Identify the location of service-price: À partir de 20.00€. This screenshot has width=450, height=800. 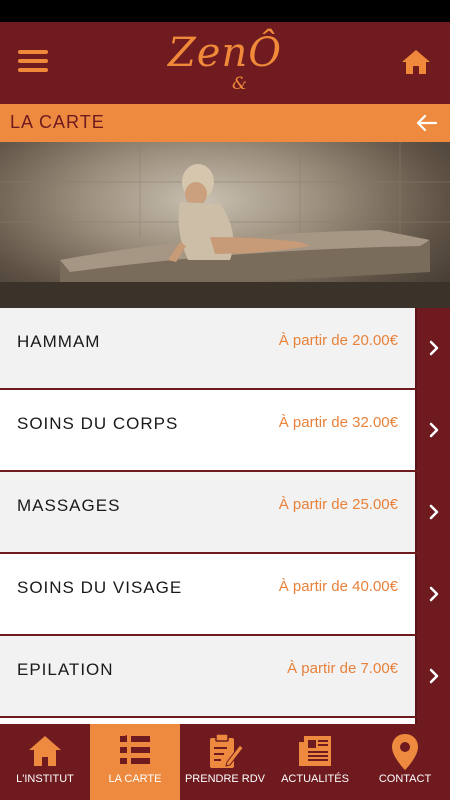
(338, 340).